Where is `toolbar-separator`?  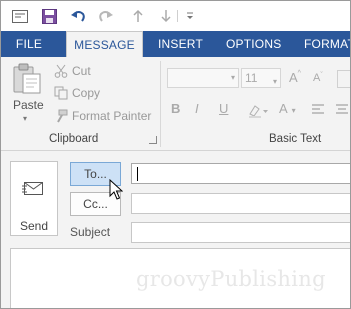 toolbar-separator is located at coordinates (177, 16).